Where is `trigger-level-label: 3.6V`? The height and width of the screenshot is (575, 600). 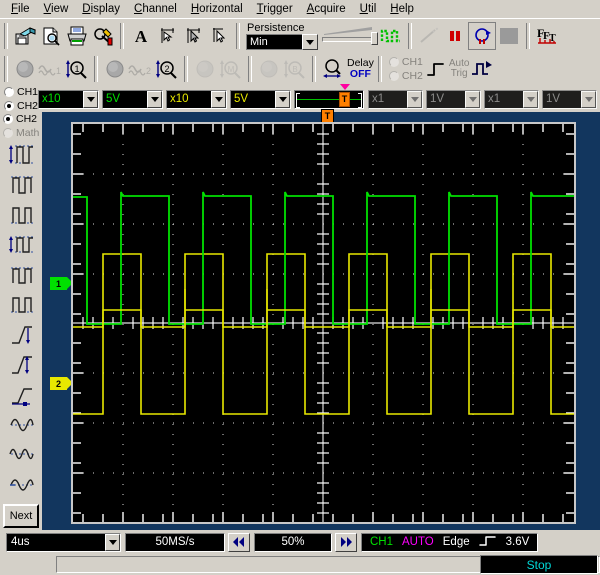 trigger-level-label: 3.6V is located at coordinates (517, 542).